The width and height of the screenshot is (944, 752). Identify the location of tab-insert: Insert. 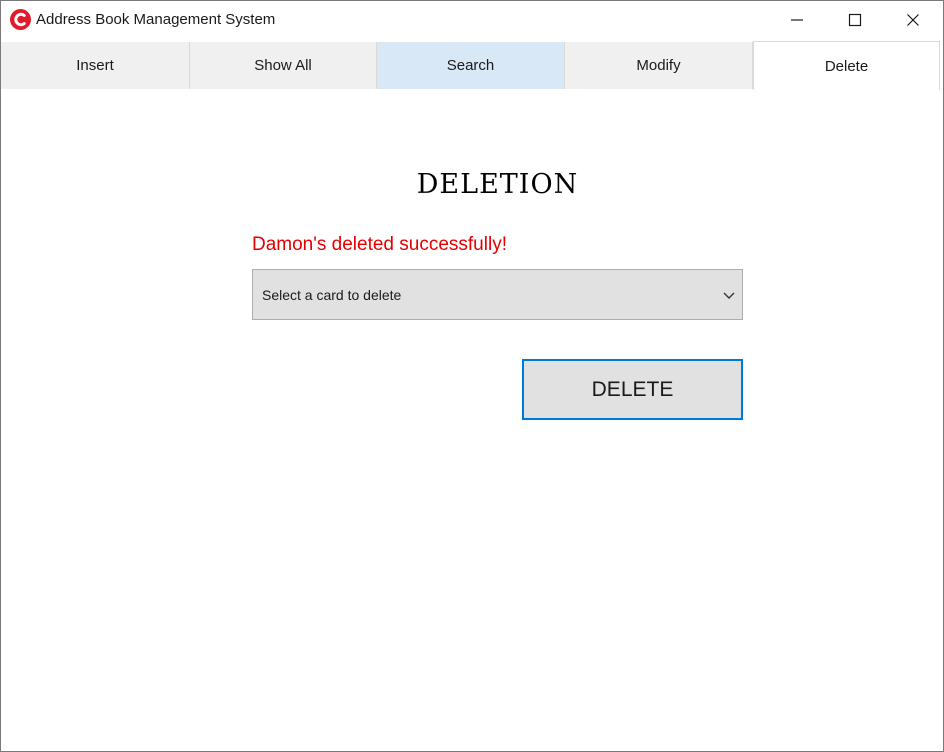
(95, 65).